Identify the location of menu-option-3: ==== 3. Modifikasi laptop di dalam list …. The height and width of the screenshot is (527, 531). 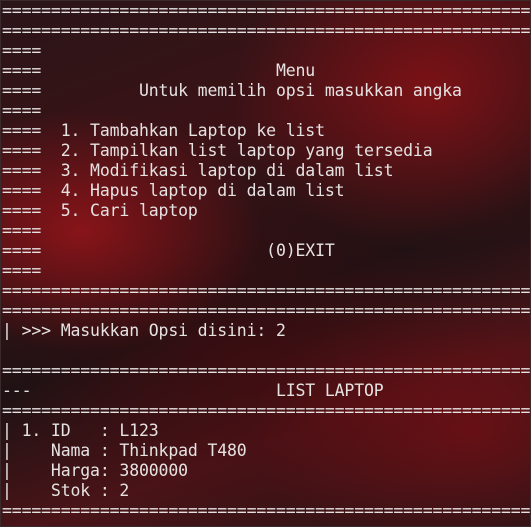
(198, 170).